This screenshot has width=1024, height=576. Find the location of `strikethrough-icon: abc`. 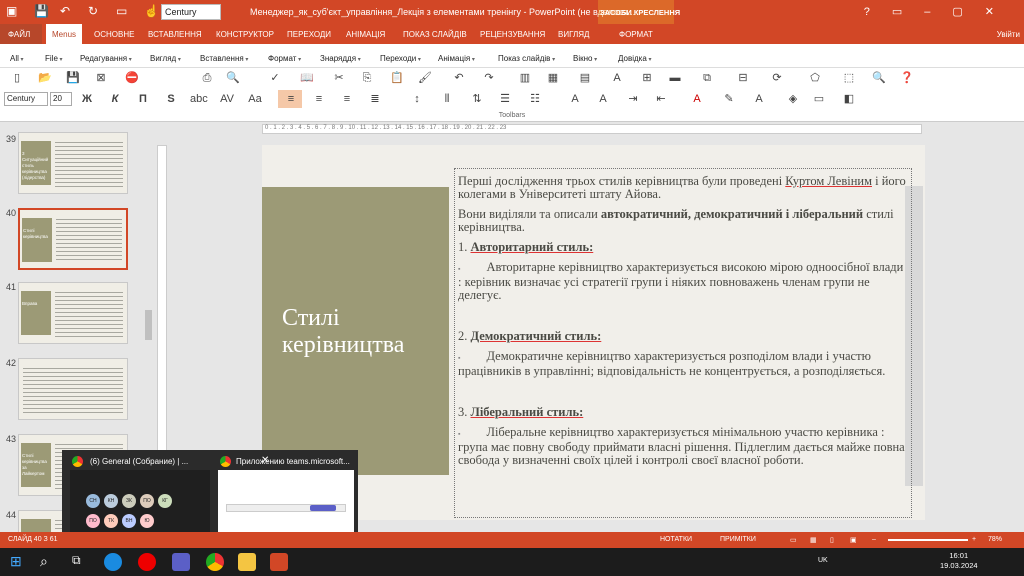

strikethrough-icon: abc is located at coordinates (199, 99).